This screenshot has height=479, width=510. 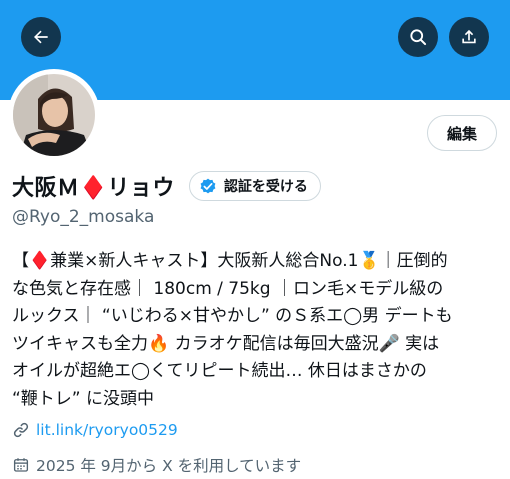 What do you see at coordinates (265, 187) in the screenshot?
I see `get-verified-label: 認証を受ける` at bounding box center [265, 187].